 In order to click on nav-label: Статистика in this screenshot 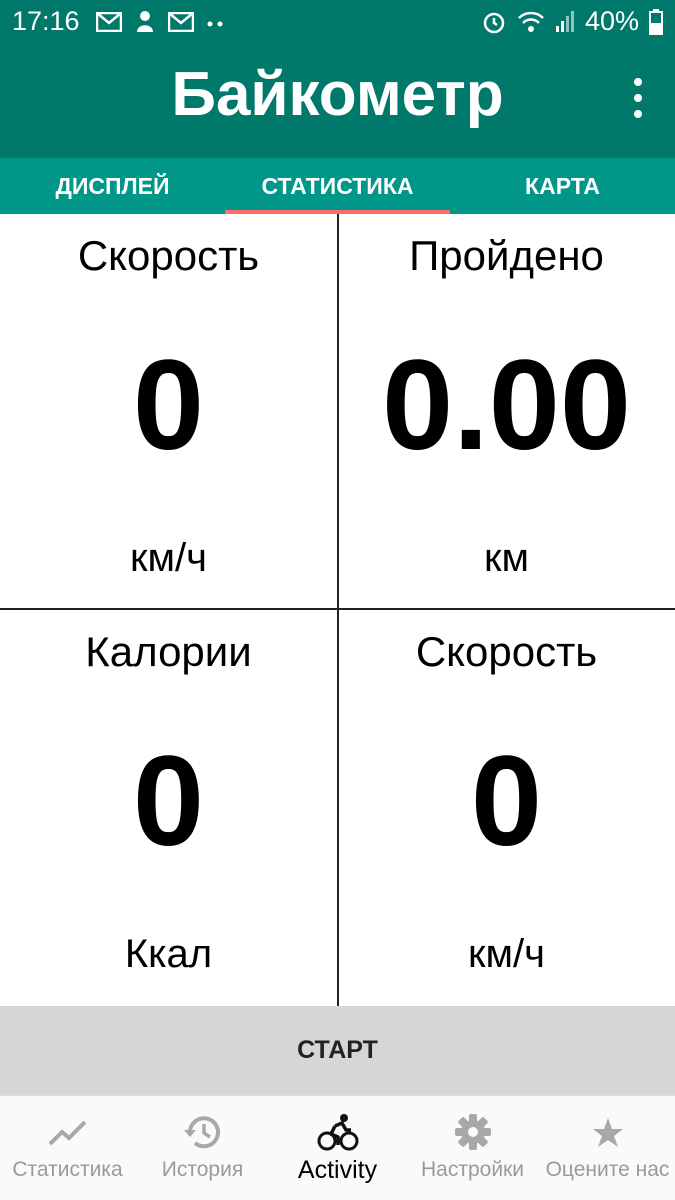, I will do `click(67, 1169)`.